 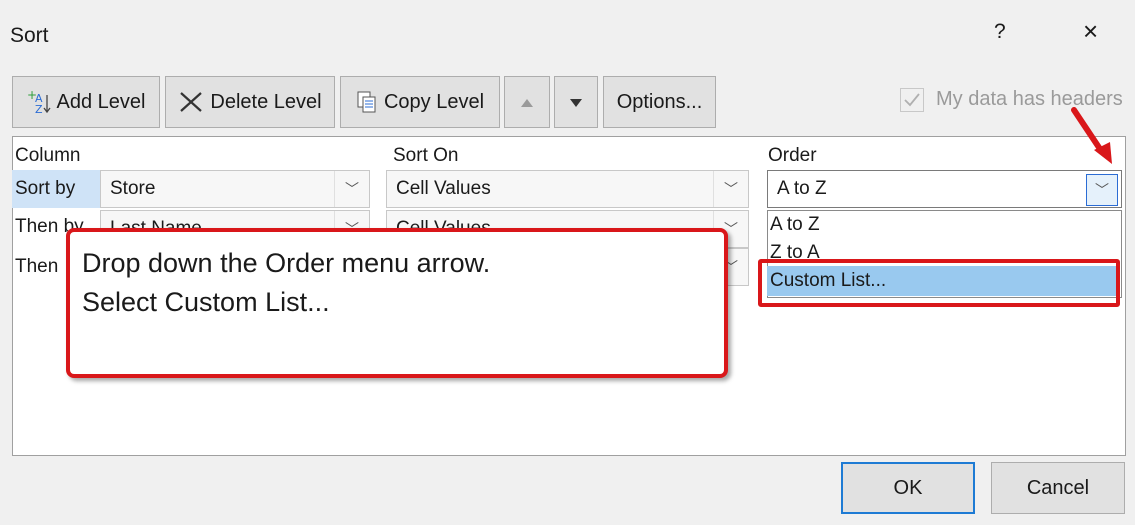 What do you see at coordinates (434, 101) in the screenshot?
I see `copy-level-label: Copy Level` at bounding box center [434, 101].